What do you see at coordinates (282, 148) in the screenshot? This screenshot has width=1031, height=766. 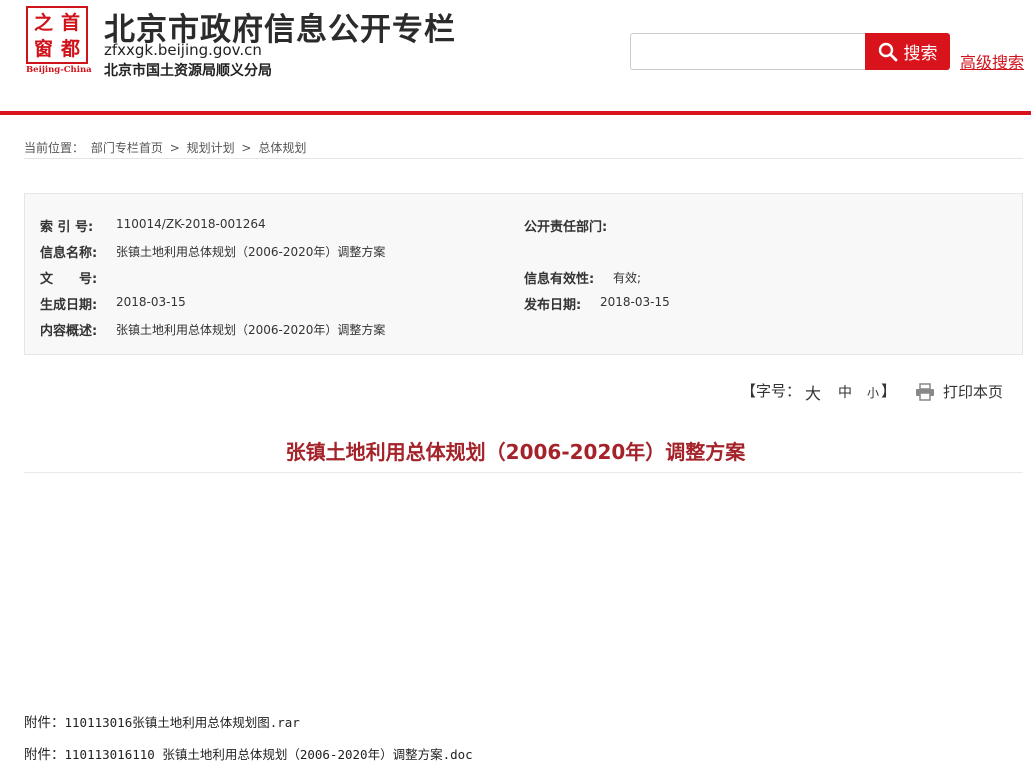 I see `breadcrumb-item-overall-plan: 总体规划` at bounding box center [282, 148].